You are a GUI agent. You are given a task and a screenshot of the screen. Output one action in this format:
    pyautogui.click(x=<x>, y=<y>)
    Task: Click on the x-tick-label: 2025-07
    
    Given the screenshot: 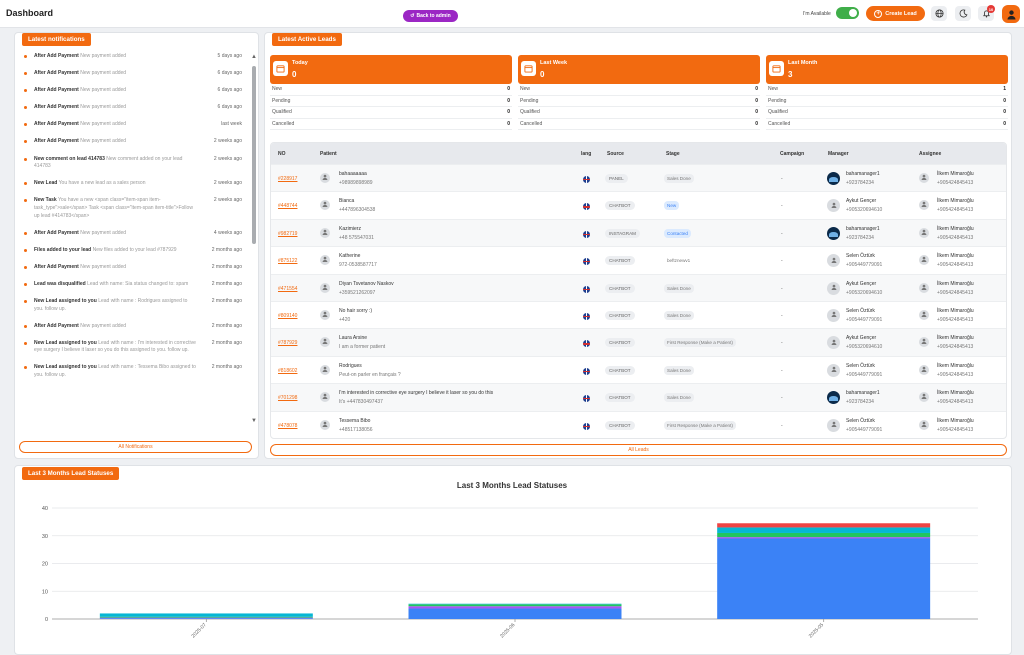 What is the action you would take?
    pyautogui.click(x=199, y=630)
    